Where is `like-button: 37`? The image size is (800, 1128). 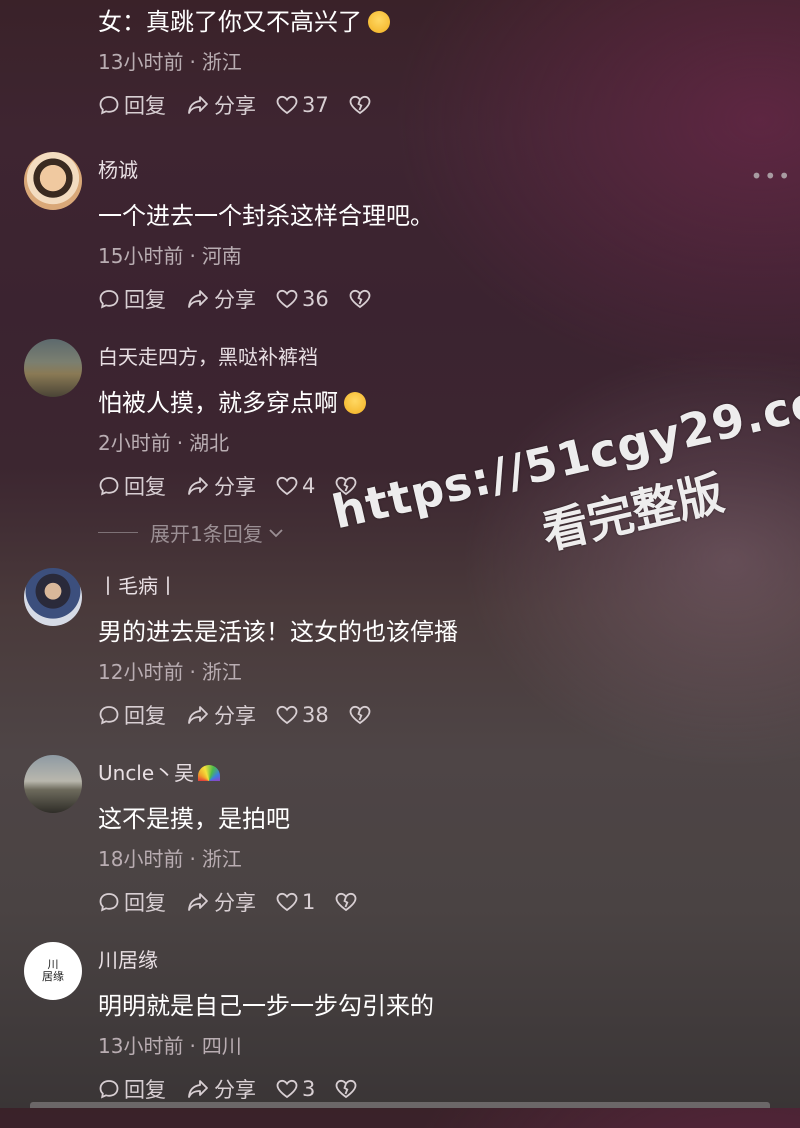 like-button: 37 is located at coordinates (302, 105).